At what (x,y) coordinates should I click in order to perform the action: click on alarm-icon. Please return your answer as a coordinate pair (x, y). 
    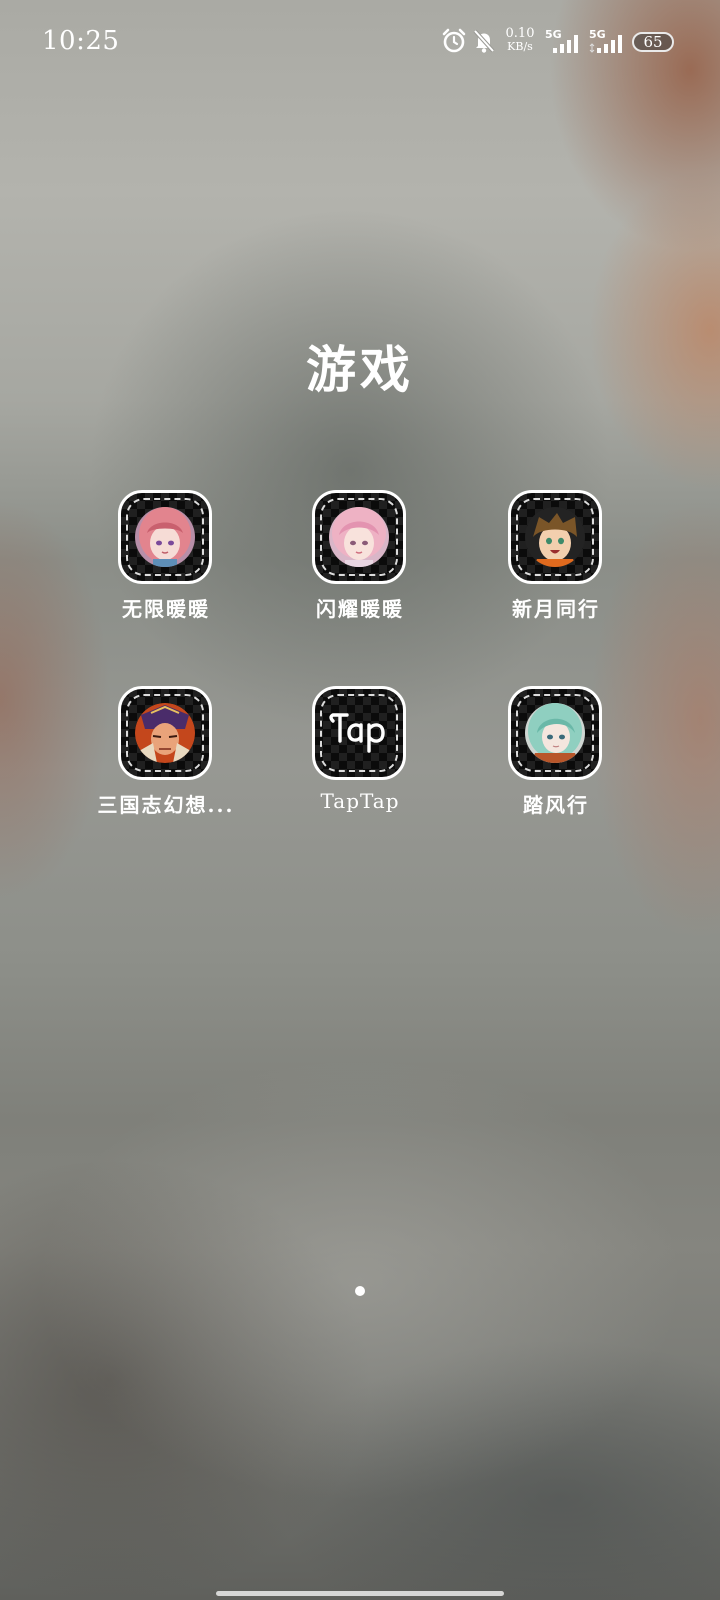
    Looking at the image, I should click on (454, 43).